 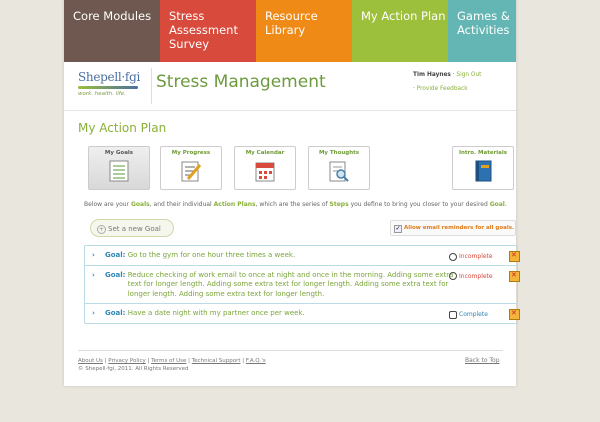 What do you see at coordinates (400, 31) in the screenshot?
I see `tab-my-action-plan: My Action Plan` at bounding box center [400, 31].